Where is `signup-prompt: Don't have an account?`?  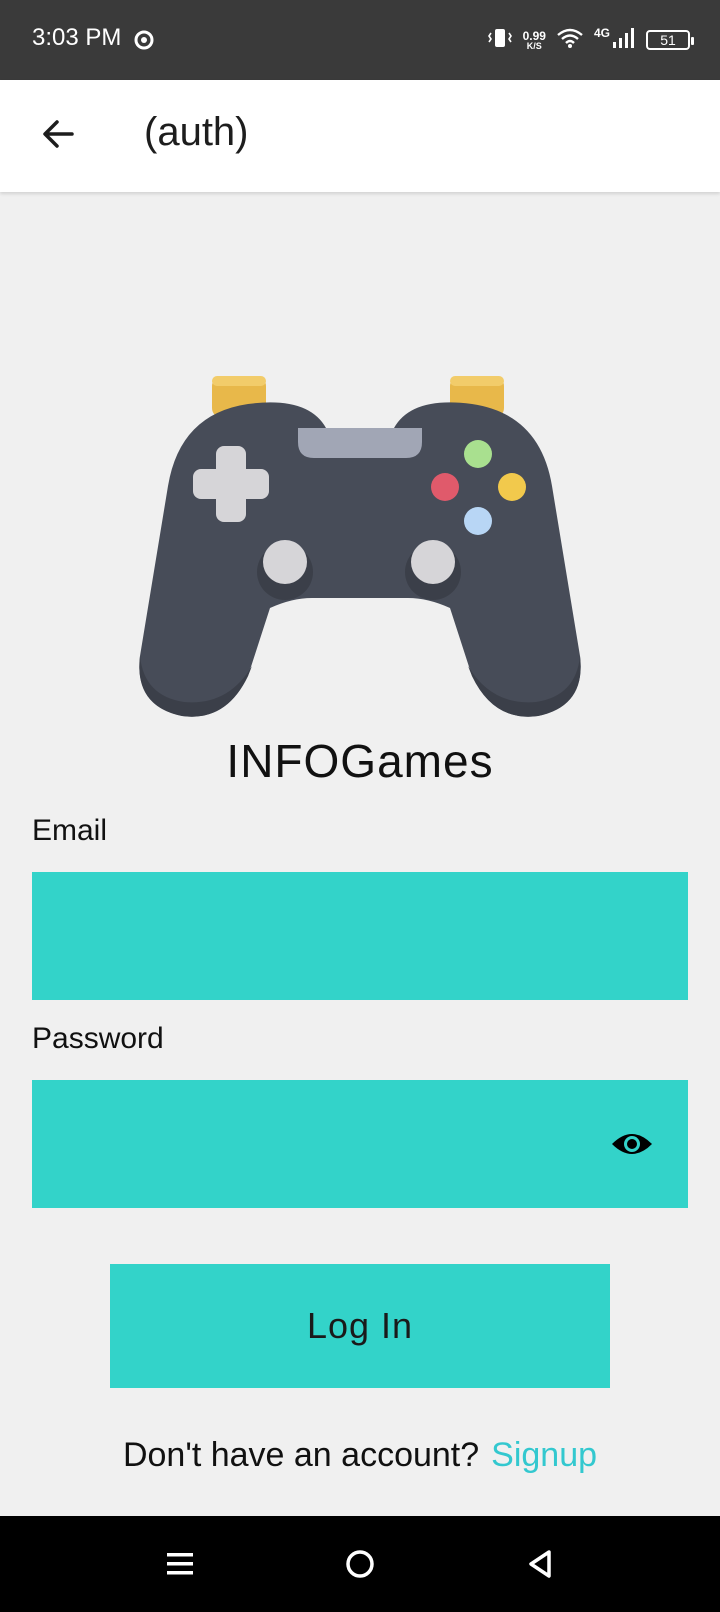 signup-prompt: Don't have an account? is located at coordinates (301, 1455).